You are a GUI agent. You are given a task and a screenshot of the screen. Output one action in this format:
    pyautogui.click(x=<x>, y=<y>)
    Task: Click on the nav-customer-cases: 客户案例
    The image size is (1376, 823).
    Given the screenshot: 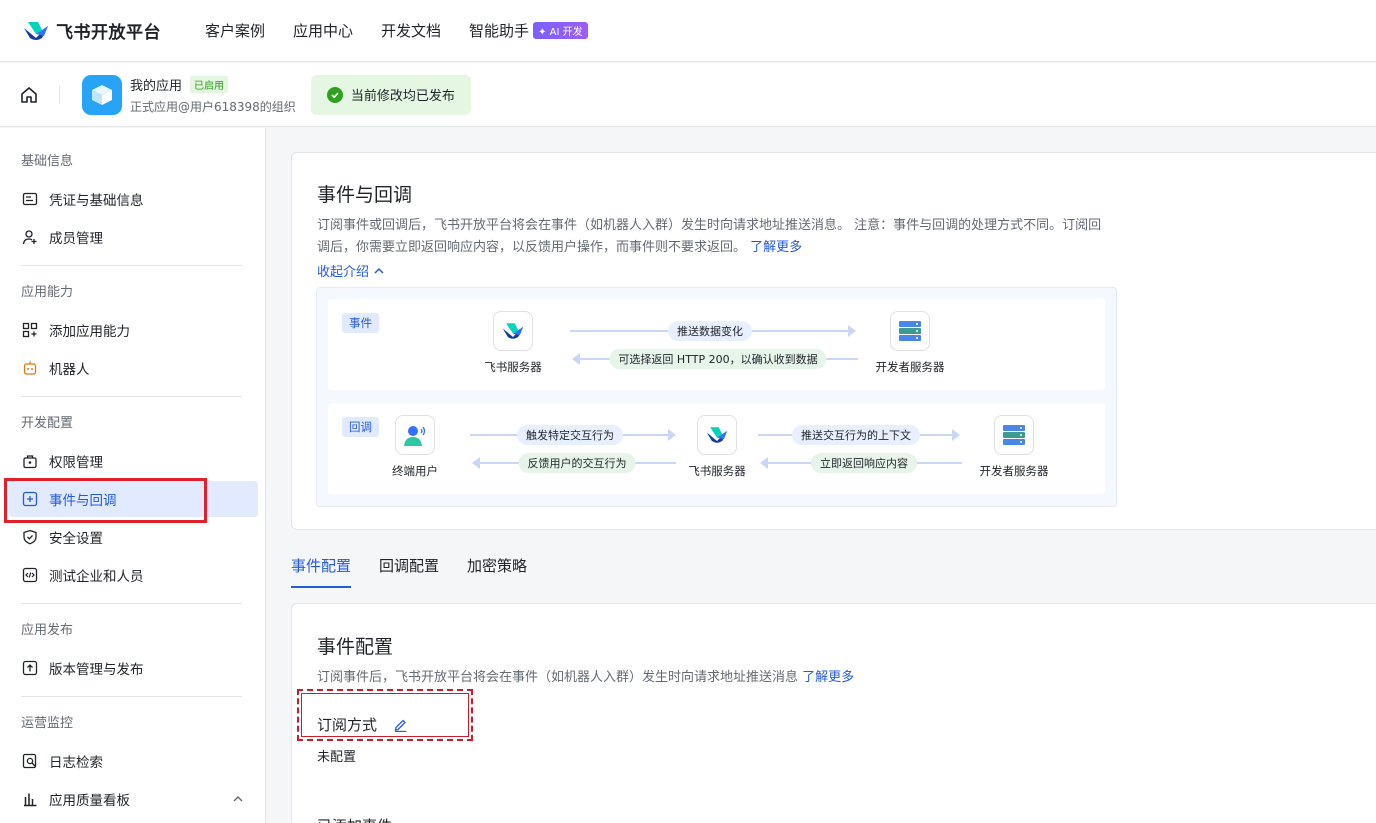 What is the action you would take?
    pyautogui.click(x=235, y=30)
    